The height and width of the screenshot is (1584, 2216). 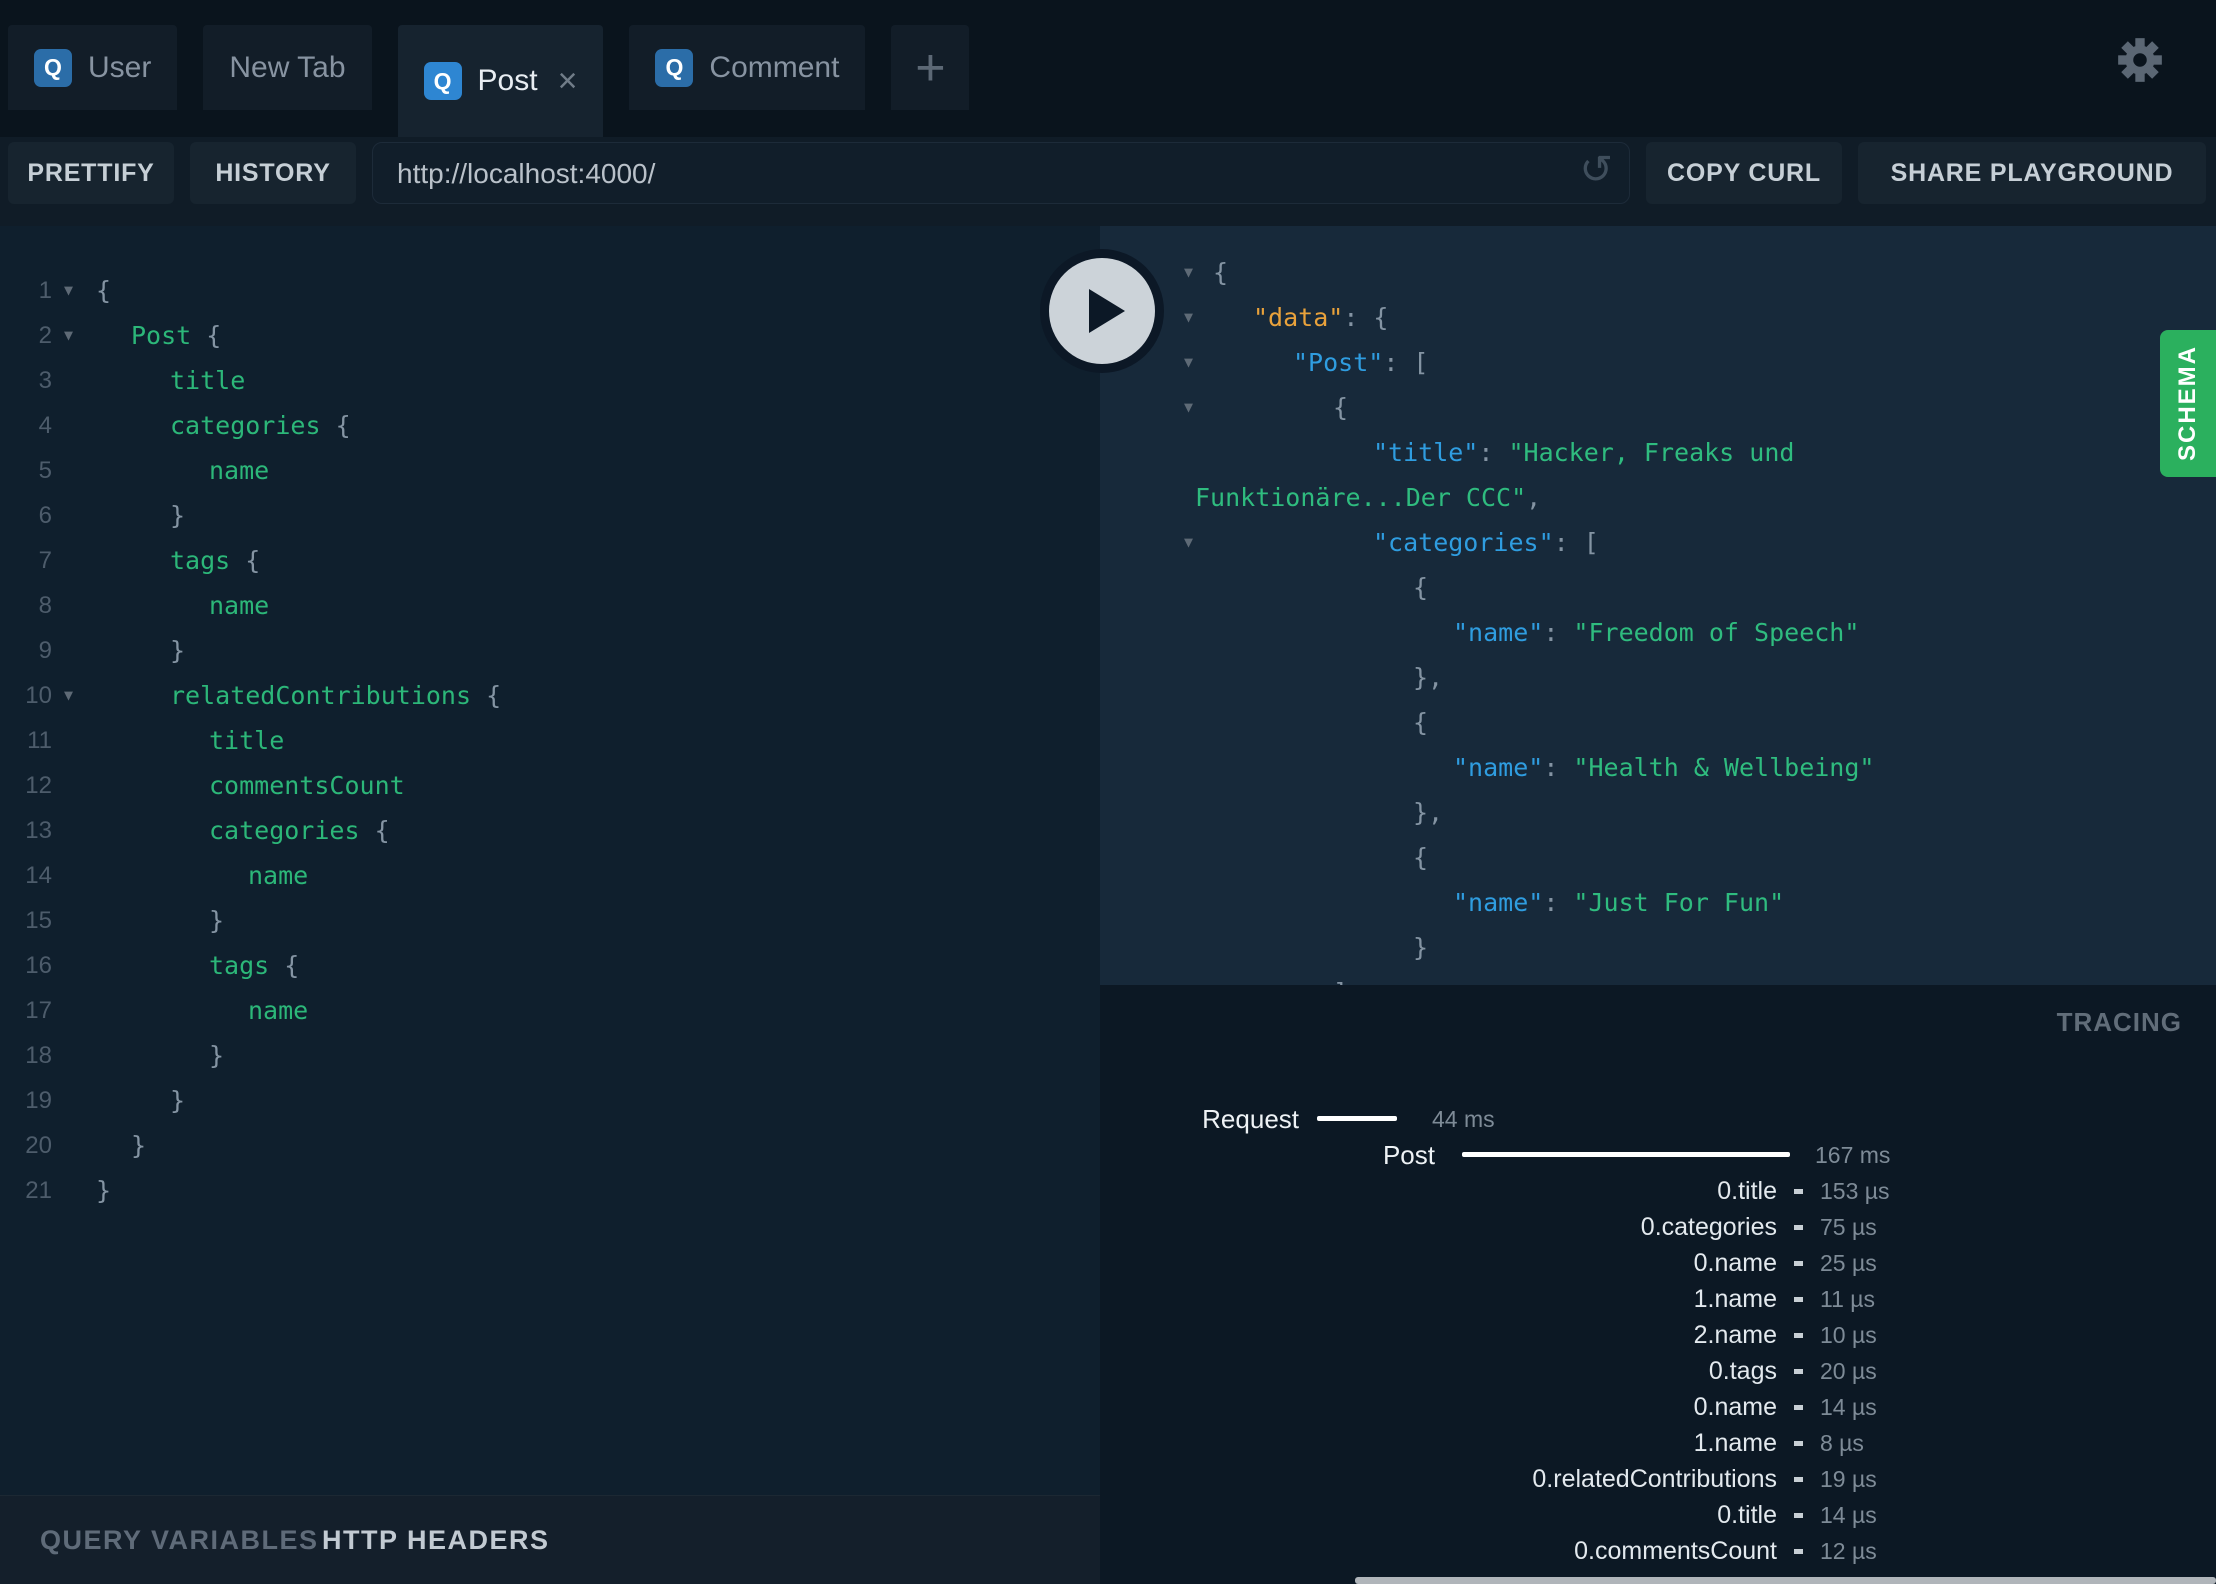 What do you see at coordinates (91, 173) in the screenshot?
I see `prettify-button: PRETTIFY` at bounding box center [91, 173].